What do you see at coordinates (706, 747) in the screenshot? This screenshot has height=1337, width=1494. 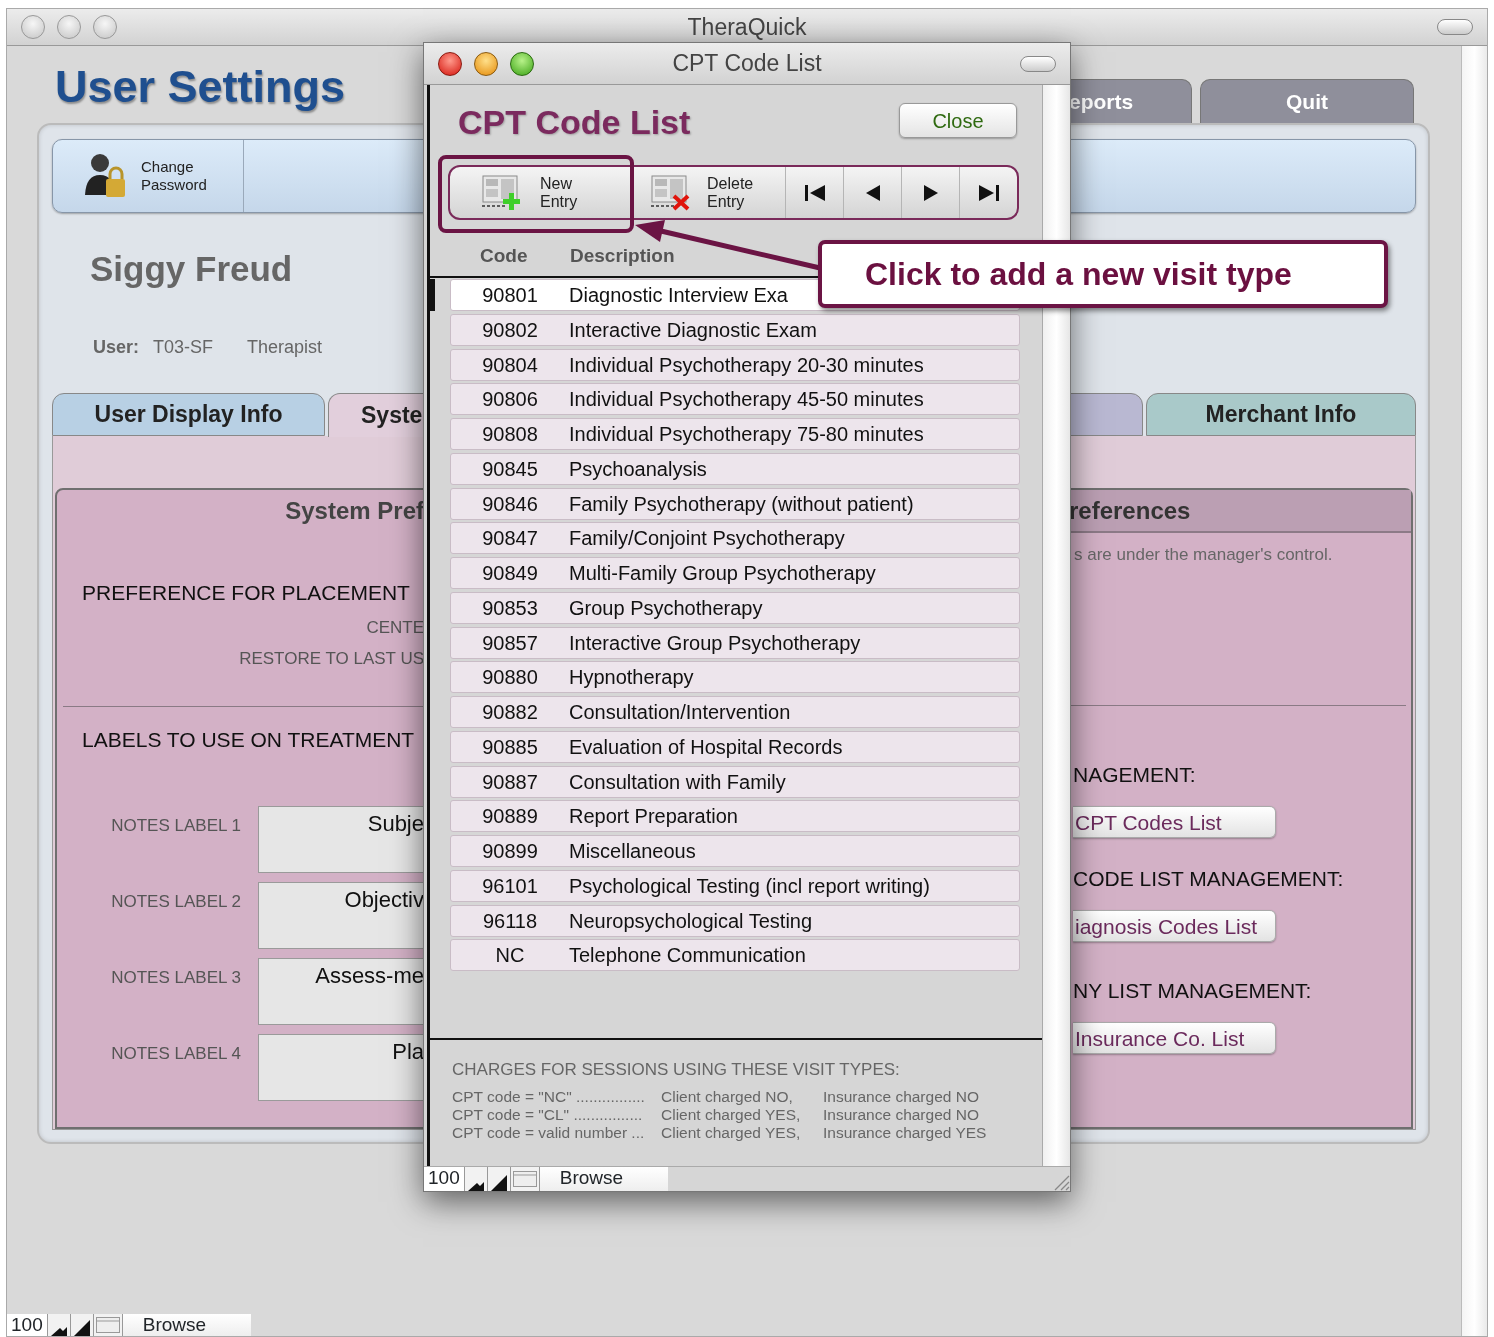 I see `description-cell-text: Evaluation of Hospital Records` at bounding box center [706, 747].